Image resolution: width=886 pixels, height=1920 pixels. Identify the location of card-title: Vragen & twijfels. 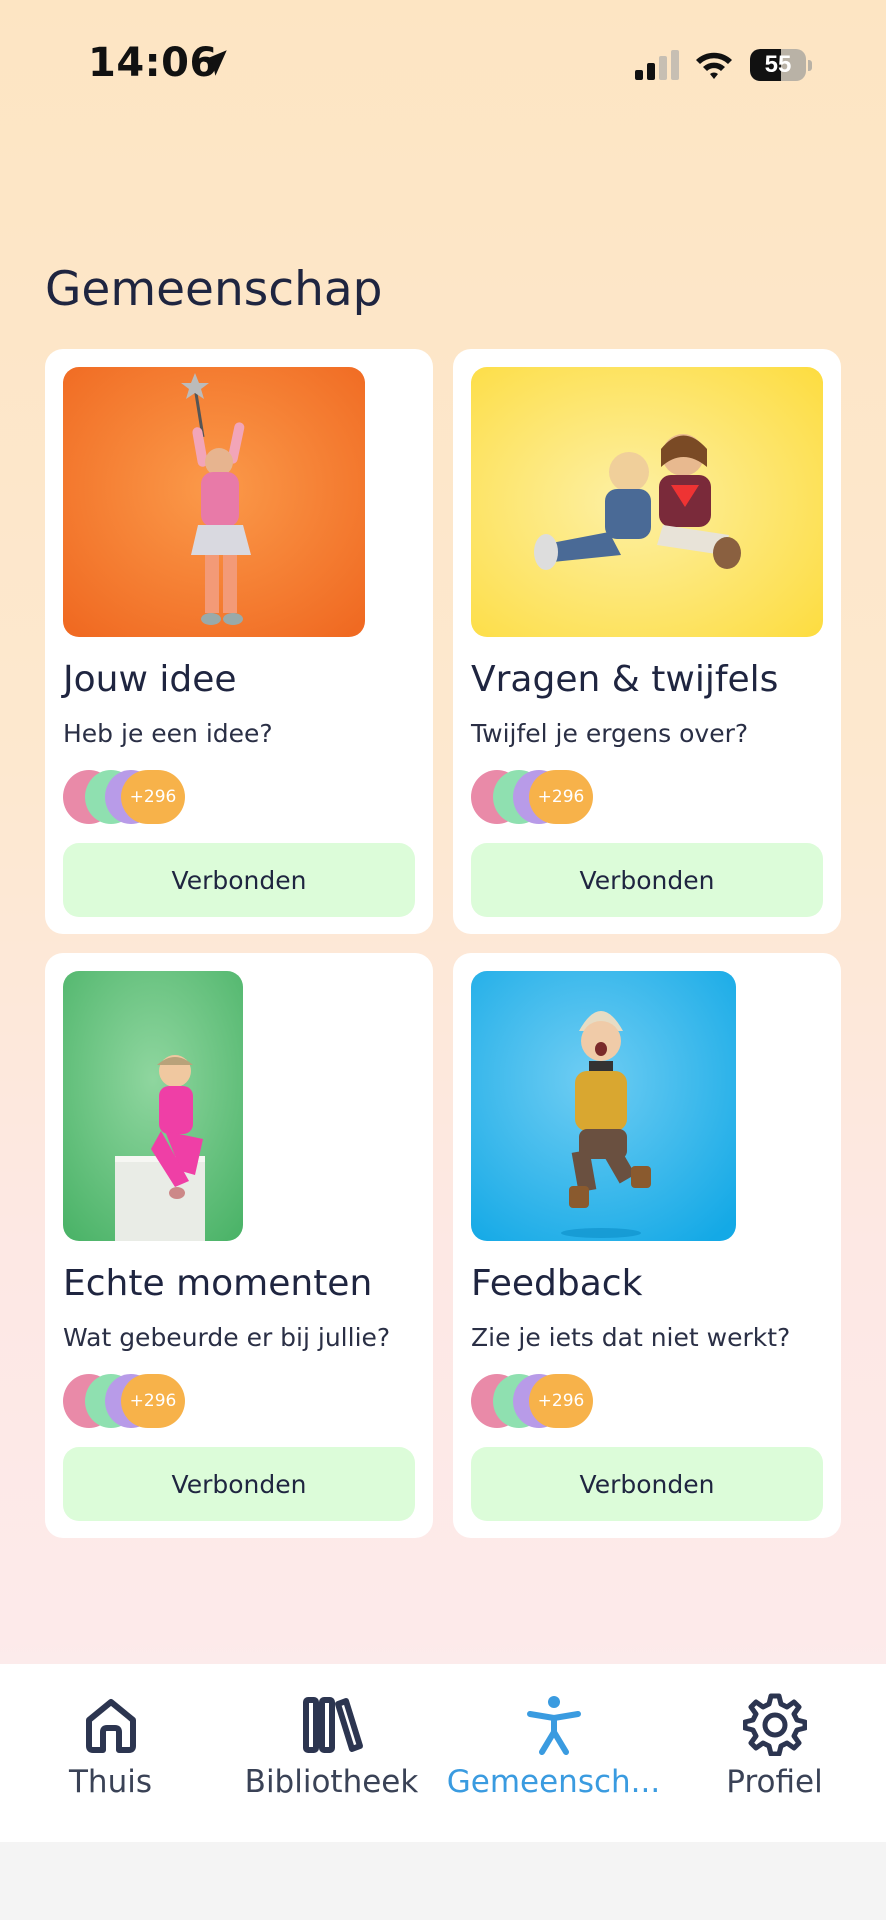
(625, 679).